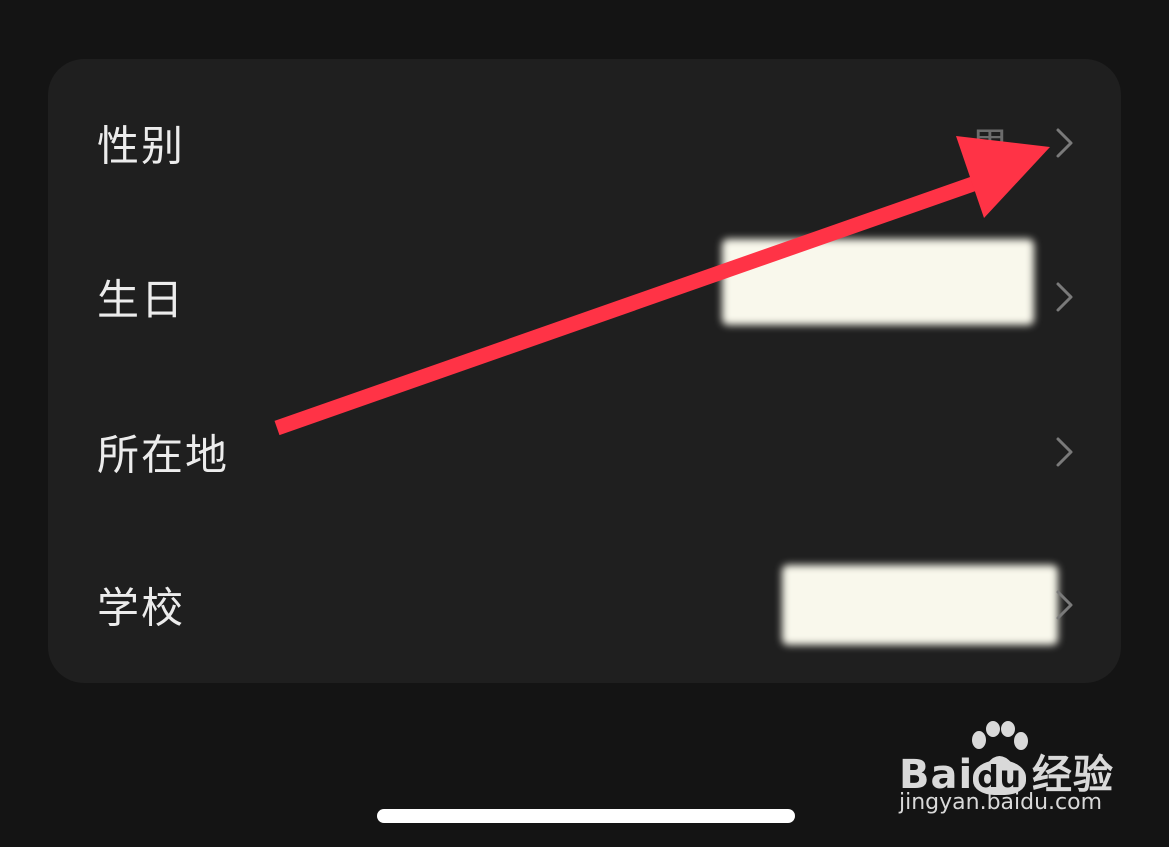 Image resolution: width=1169 pixels, height=847 pixels. Describe the element at coordinates (141, 608) in the screenshot. I see `school-label: 学校` at that location.